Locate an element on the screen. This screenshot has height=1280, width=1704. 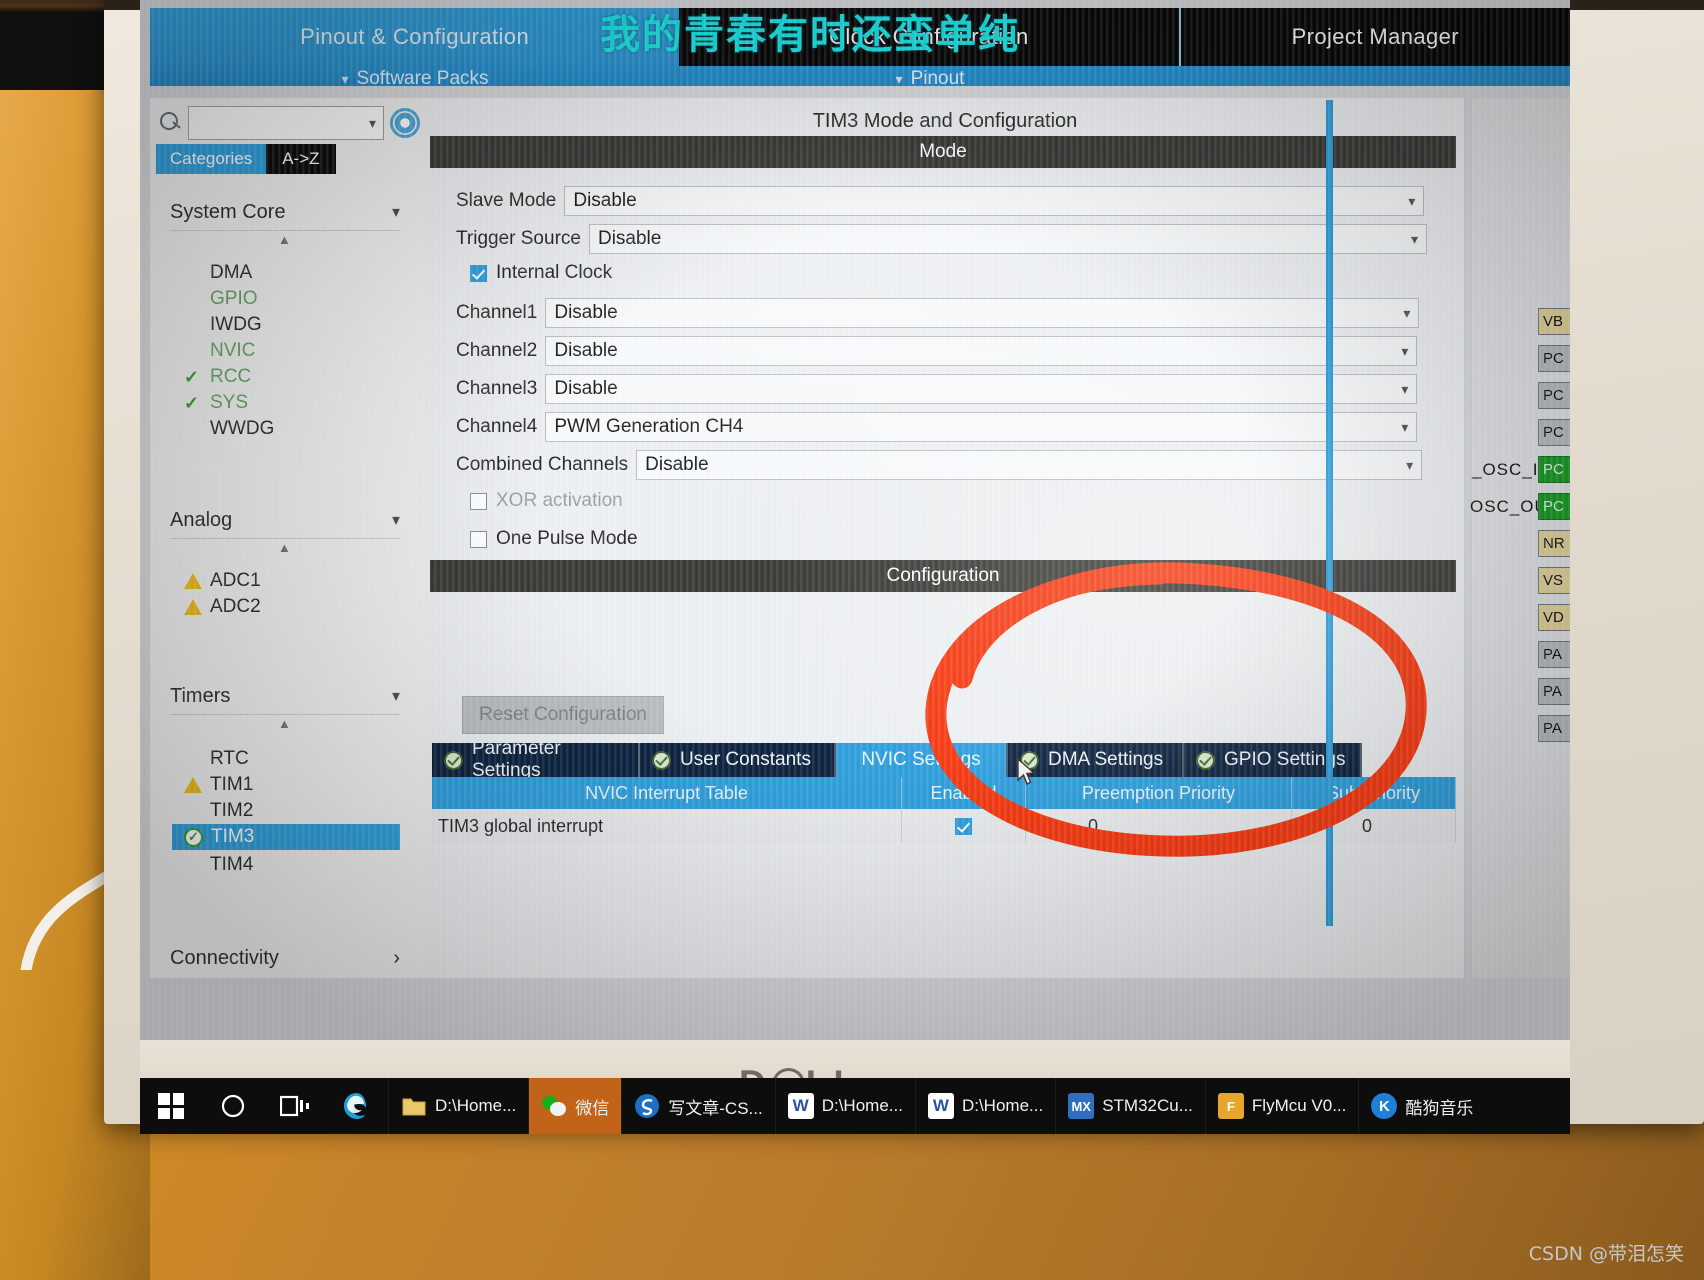
column-header-preemption-priority: Preemption Priority is located at coordinates (1159, 793).